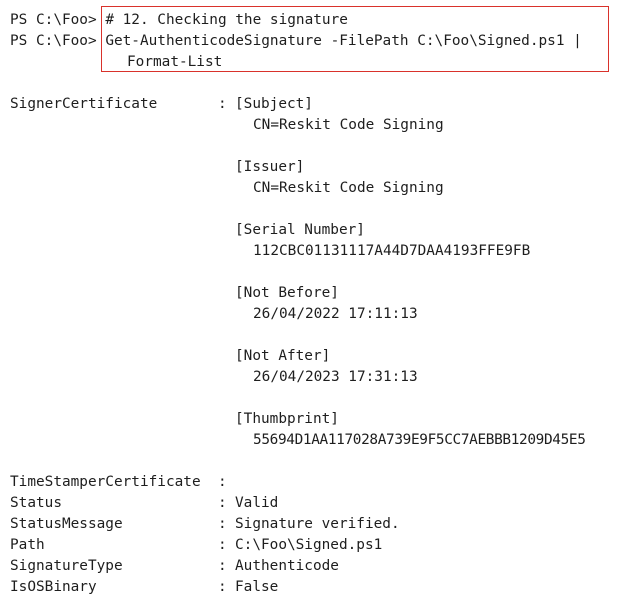  Describe the element at coordinates (205, 524) in the screenshot. I see `property-row: StatusMessage: Signature verified.` at that location.